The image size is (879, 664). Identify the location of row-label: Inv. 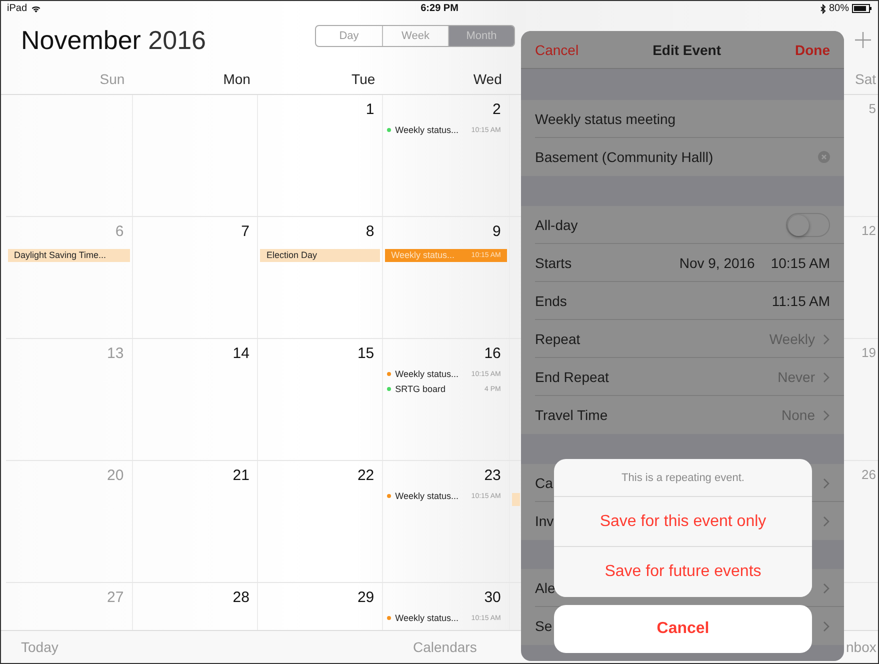
(544, 521).